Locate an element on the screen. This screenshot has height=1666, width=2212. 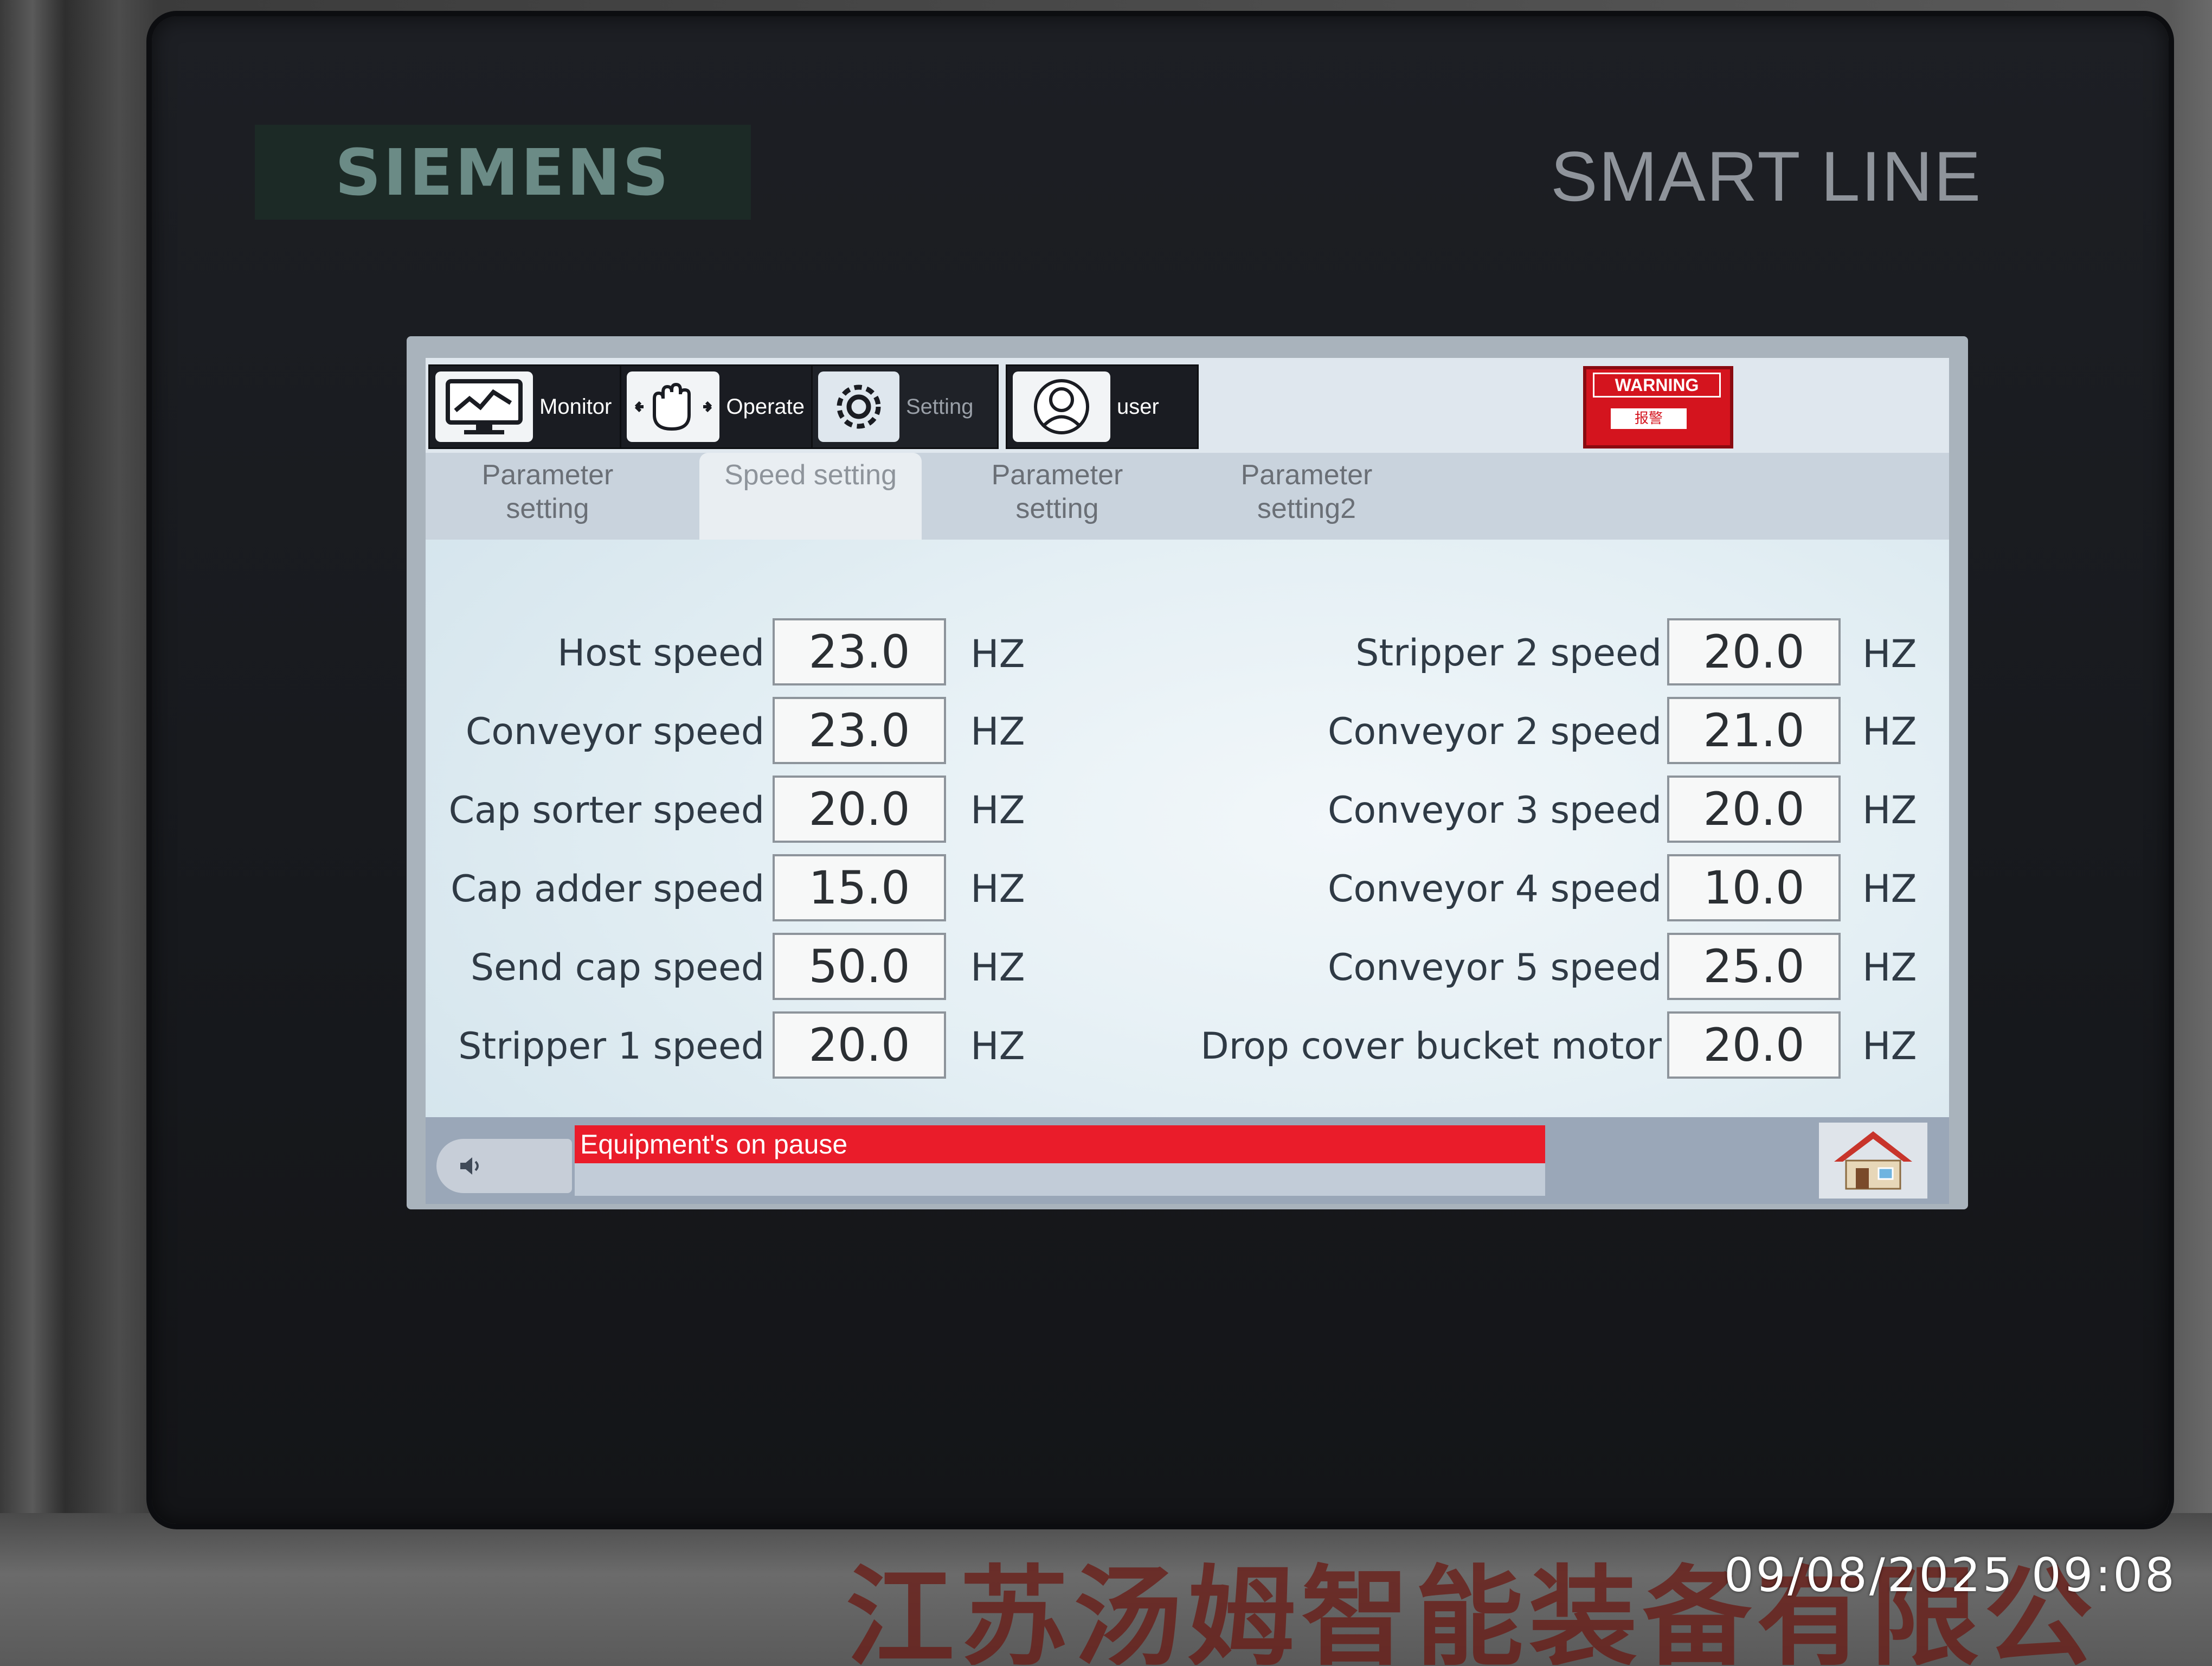
host-speed-label: Host speed is located at coordinates (660, 653).